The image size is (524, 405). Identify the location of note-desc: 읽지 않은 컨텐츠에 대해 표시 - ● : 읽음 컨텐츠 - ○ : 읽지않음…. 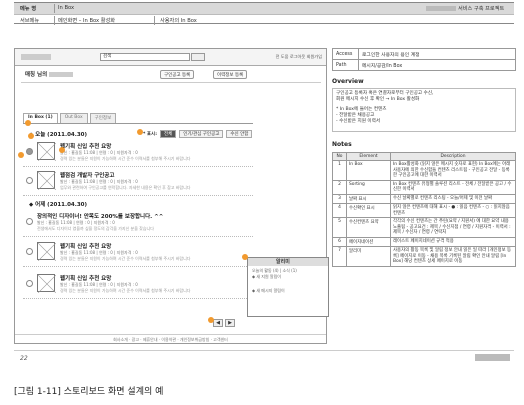
(453, 210).